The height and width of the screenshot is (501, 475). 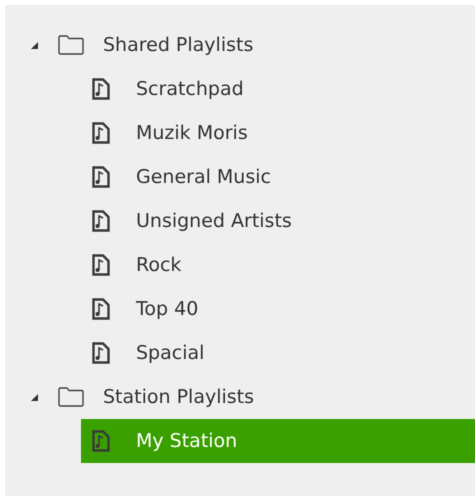 I want to click on playlist-item: Unsigned Artists, so click(x=278, y=221).